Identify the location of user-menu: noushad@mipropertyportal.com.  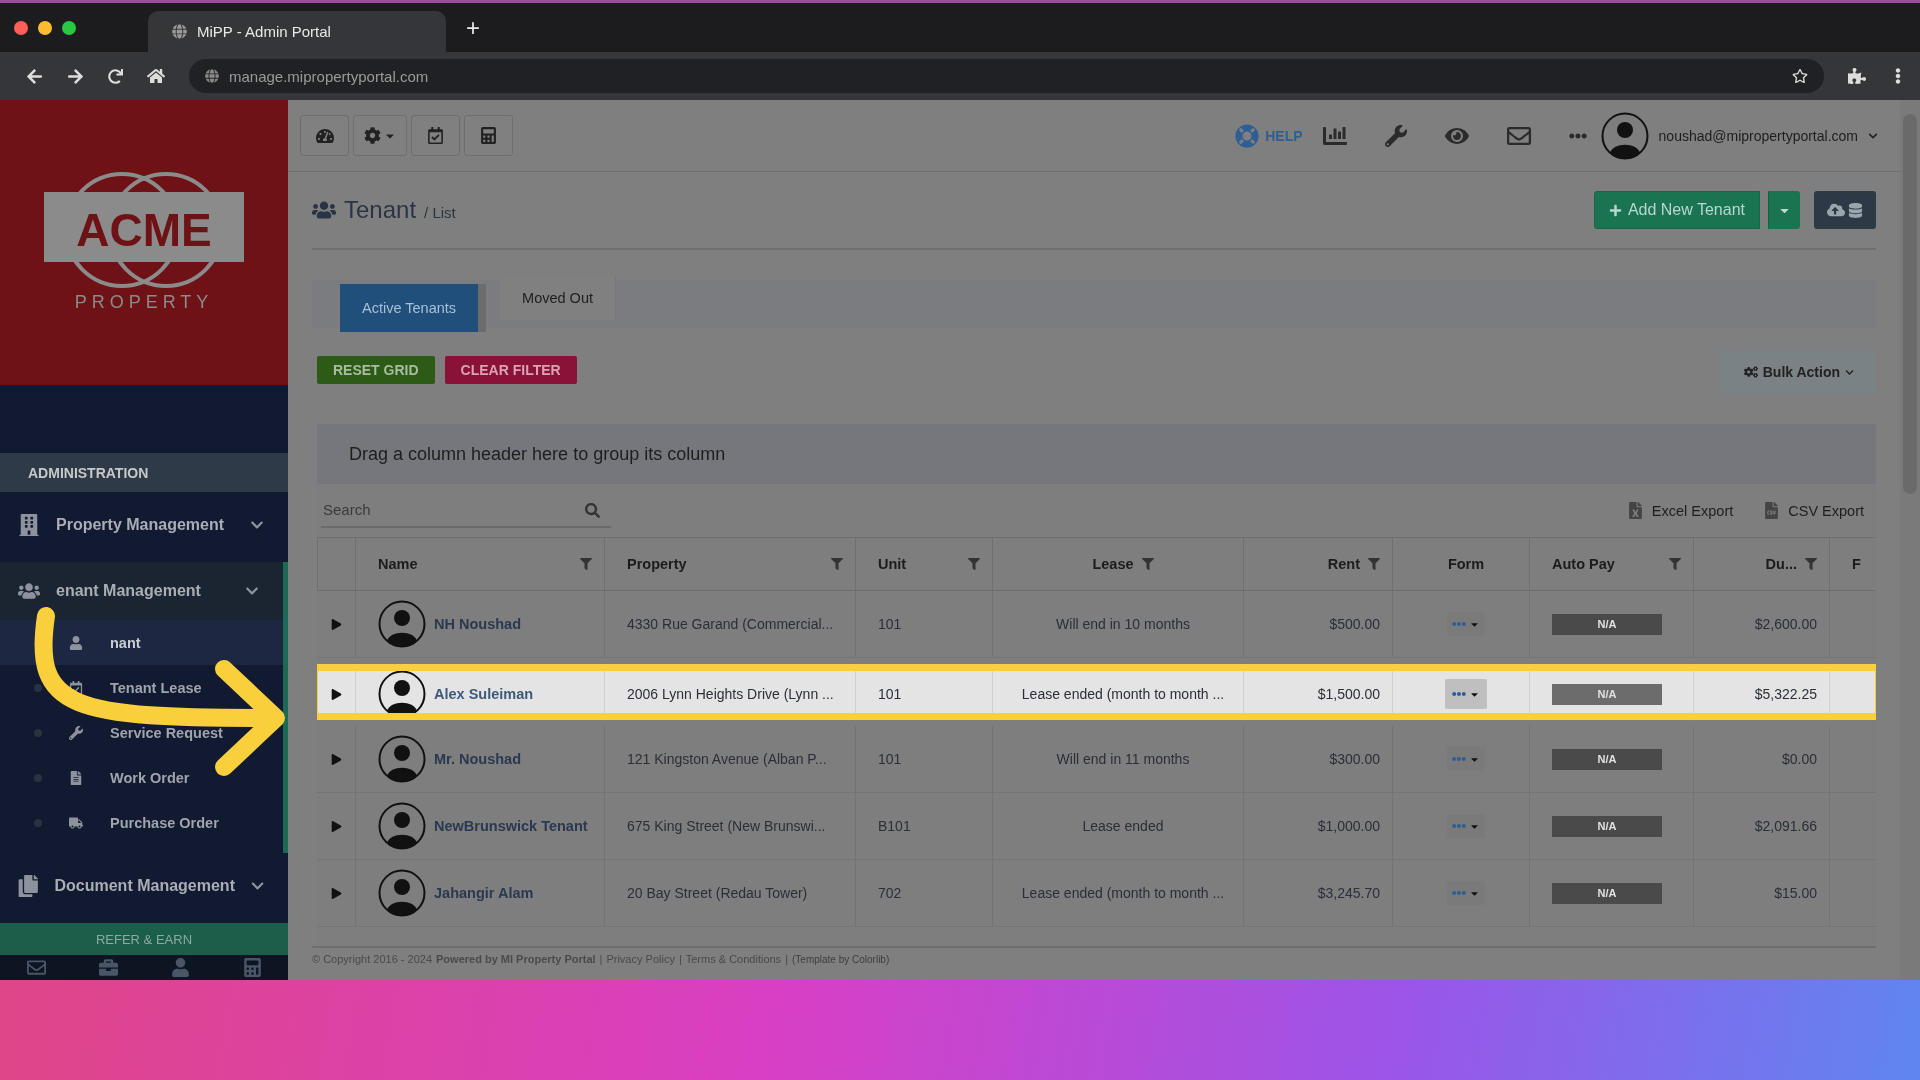
(1739, 135).